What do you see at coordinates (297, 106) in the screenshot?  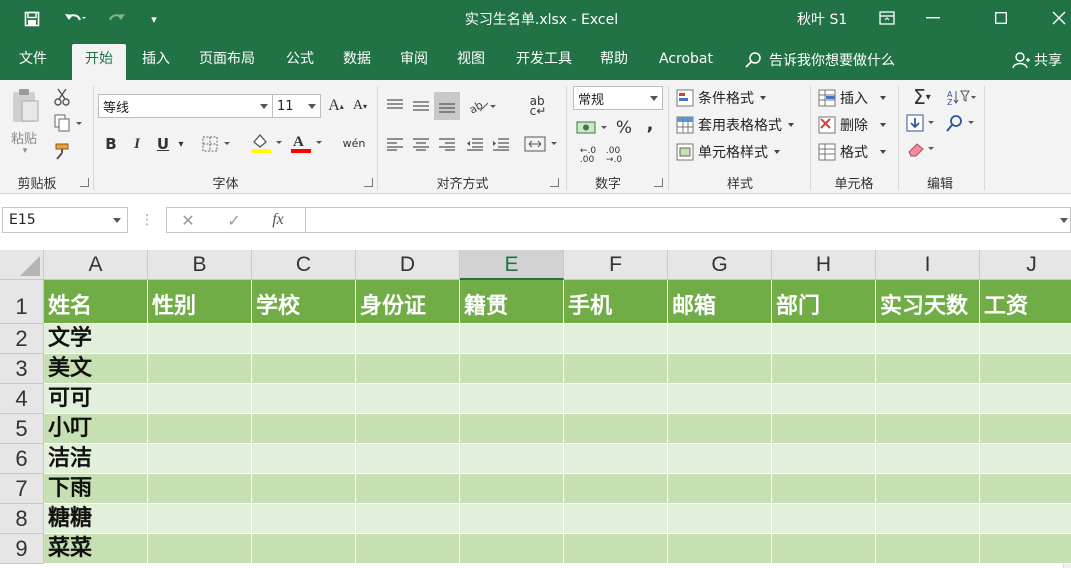 I see `font-size-select: 11` at bounding box center [297, 106].